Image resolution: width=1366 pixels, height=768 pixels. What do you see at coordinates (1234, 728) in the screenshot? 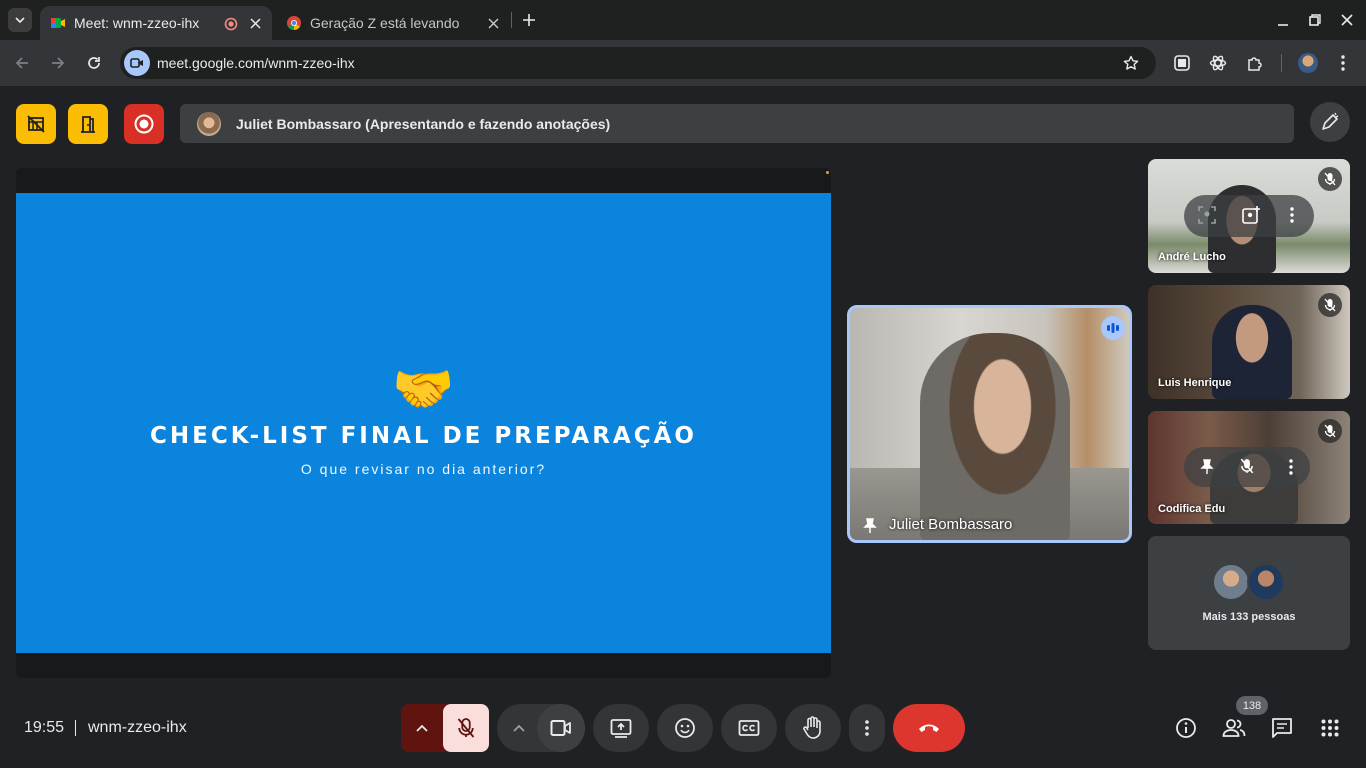
I see `people-icon` at bounding box center [1234, 728].